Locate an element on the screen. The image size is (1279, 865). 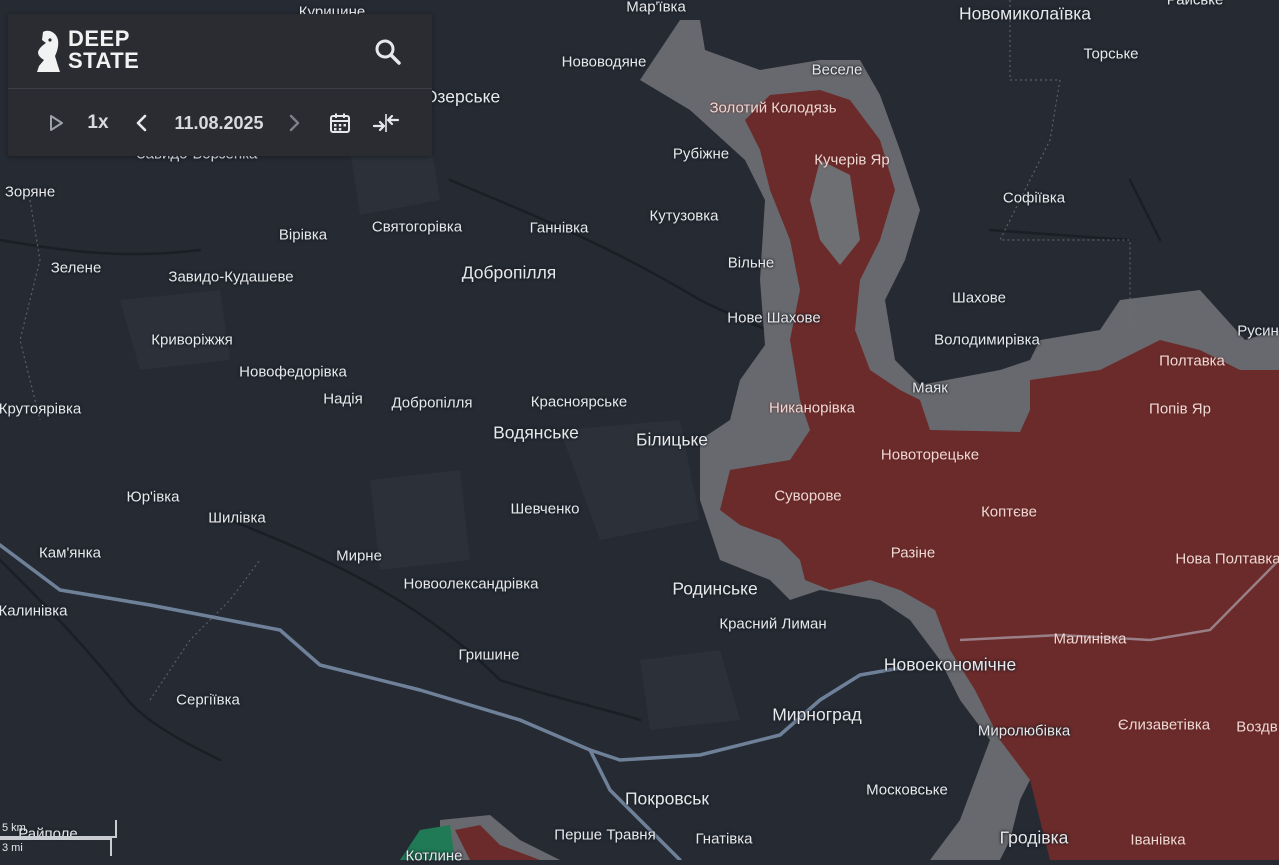
previous-date-button is located at coordinates (142, 123).